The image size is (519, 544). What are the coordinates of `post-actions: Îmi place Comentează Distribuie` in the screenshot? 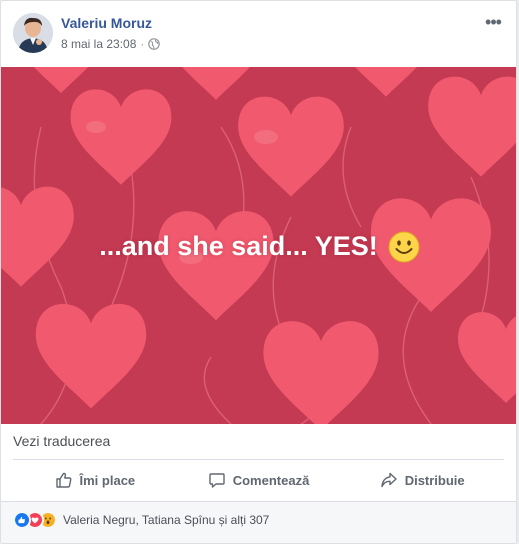 It's located at (258, 480).